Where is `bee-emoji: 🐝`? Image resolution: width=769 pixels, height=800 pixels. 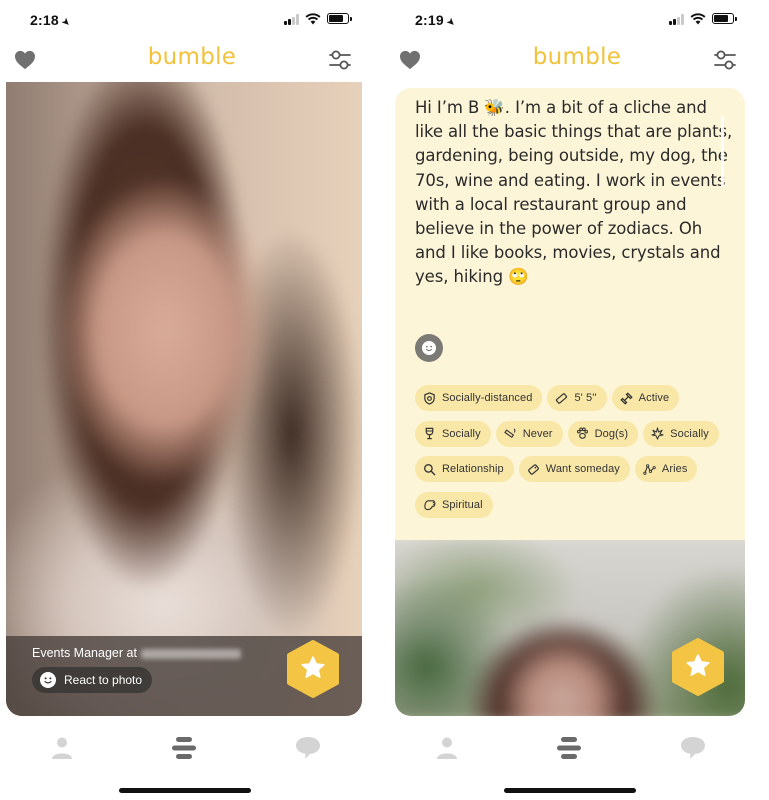
bee-emoji: 🐝 is located at coordinates (494, 107).